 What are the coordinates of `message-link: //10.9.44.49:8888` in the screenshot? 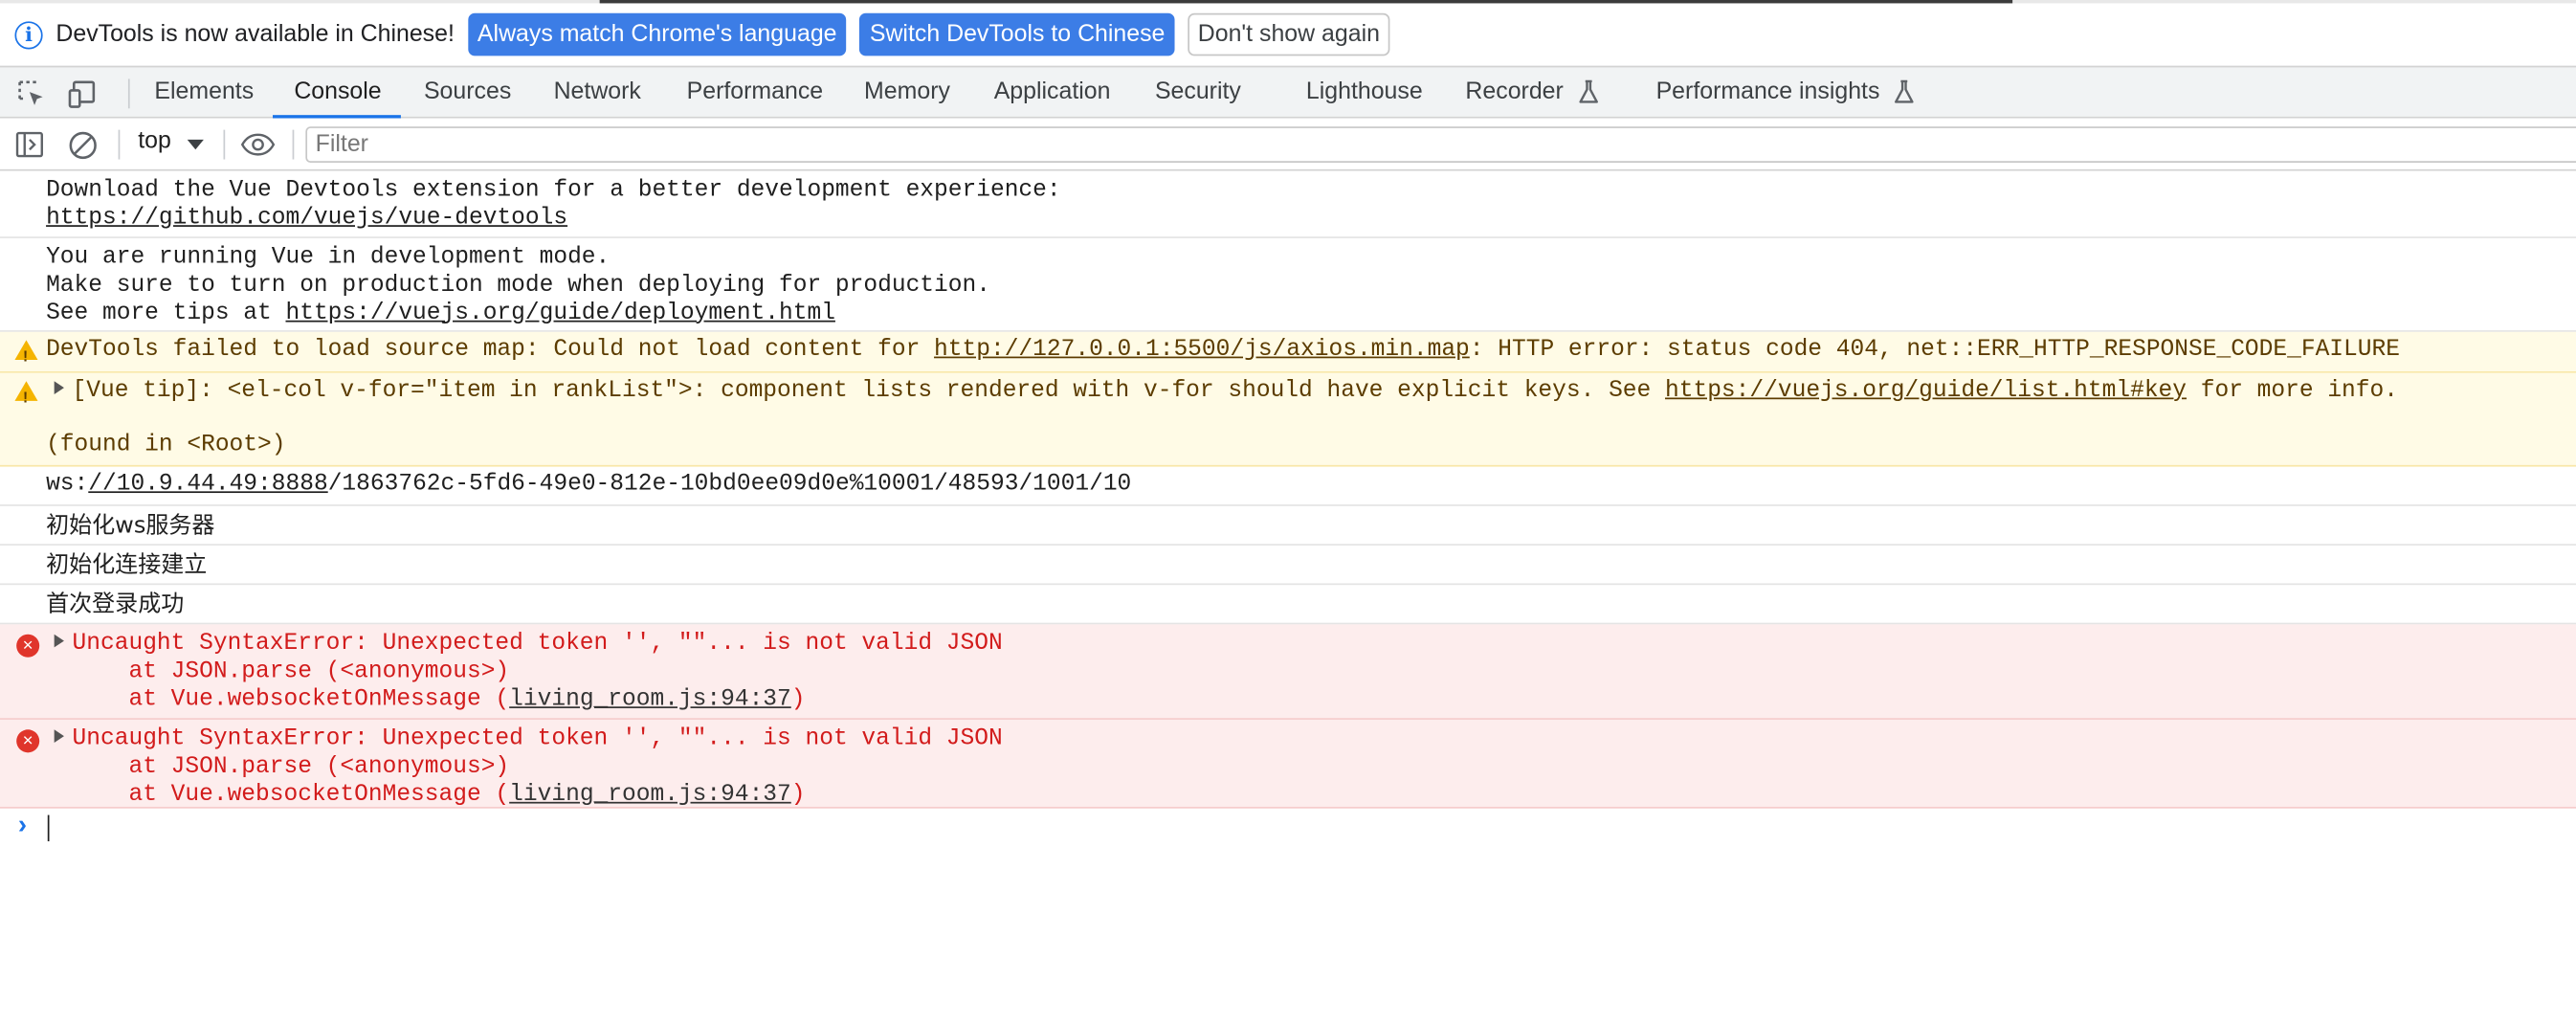 It's located at (207, 485).